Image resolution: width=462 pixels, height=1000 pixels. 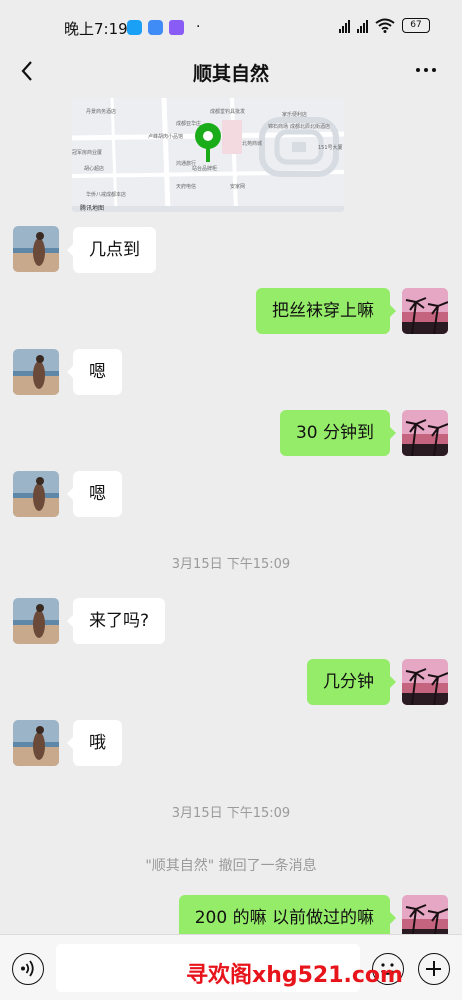 I want to click on map-label: 锦石商场, so click(x=278, y=126).